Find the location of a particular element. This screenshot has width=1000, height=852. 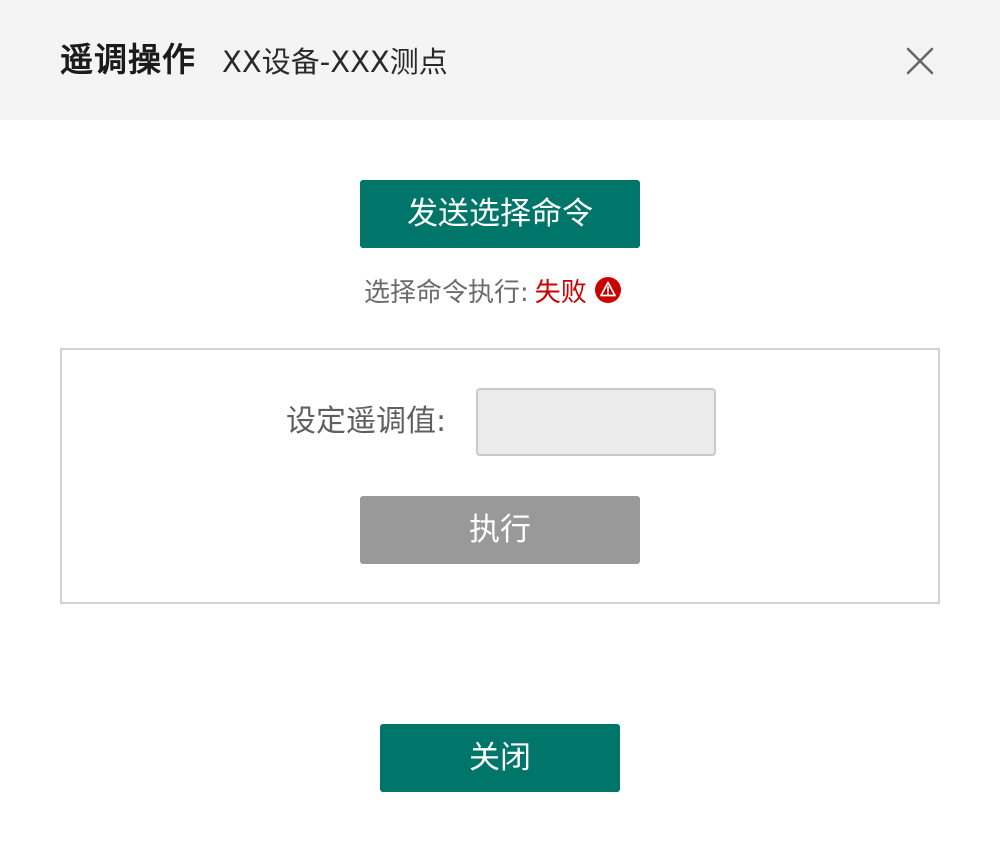

status-label: 选择命令执行: is located at coordinates (446, 292).